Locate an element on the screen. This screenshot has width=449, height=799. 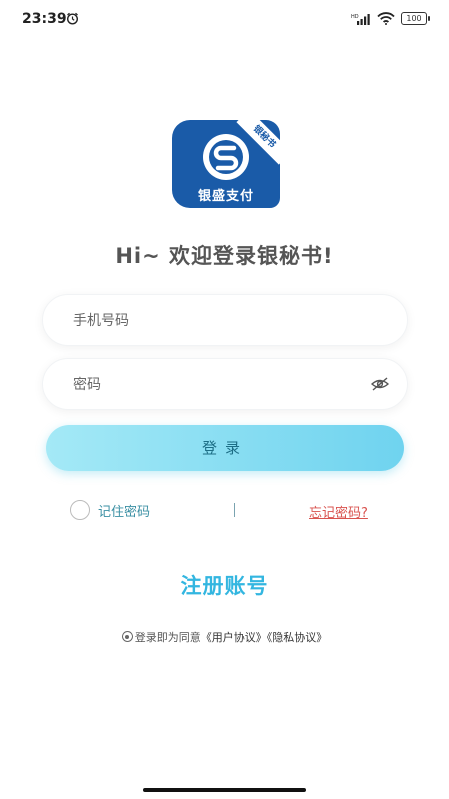
app-logo: 银秘书 银盛支付 is located at coordinates (226, 164).